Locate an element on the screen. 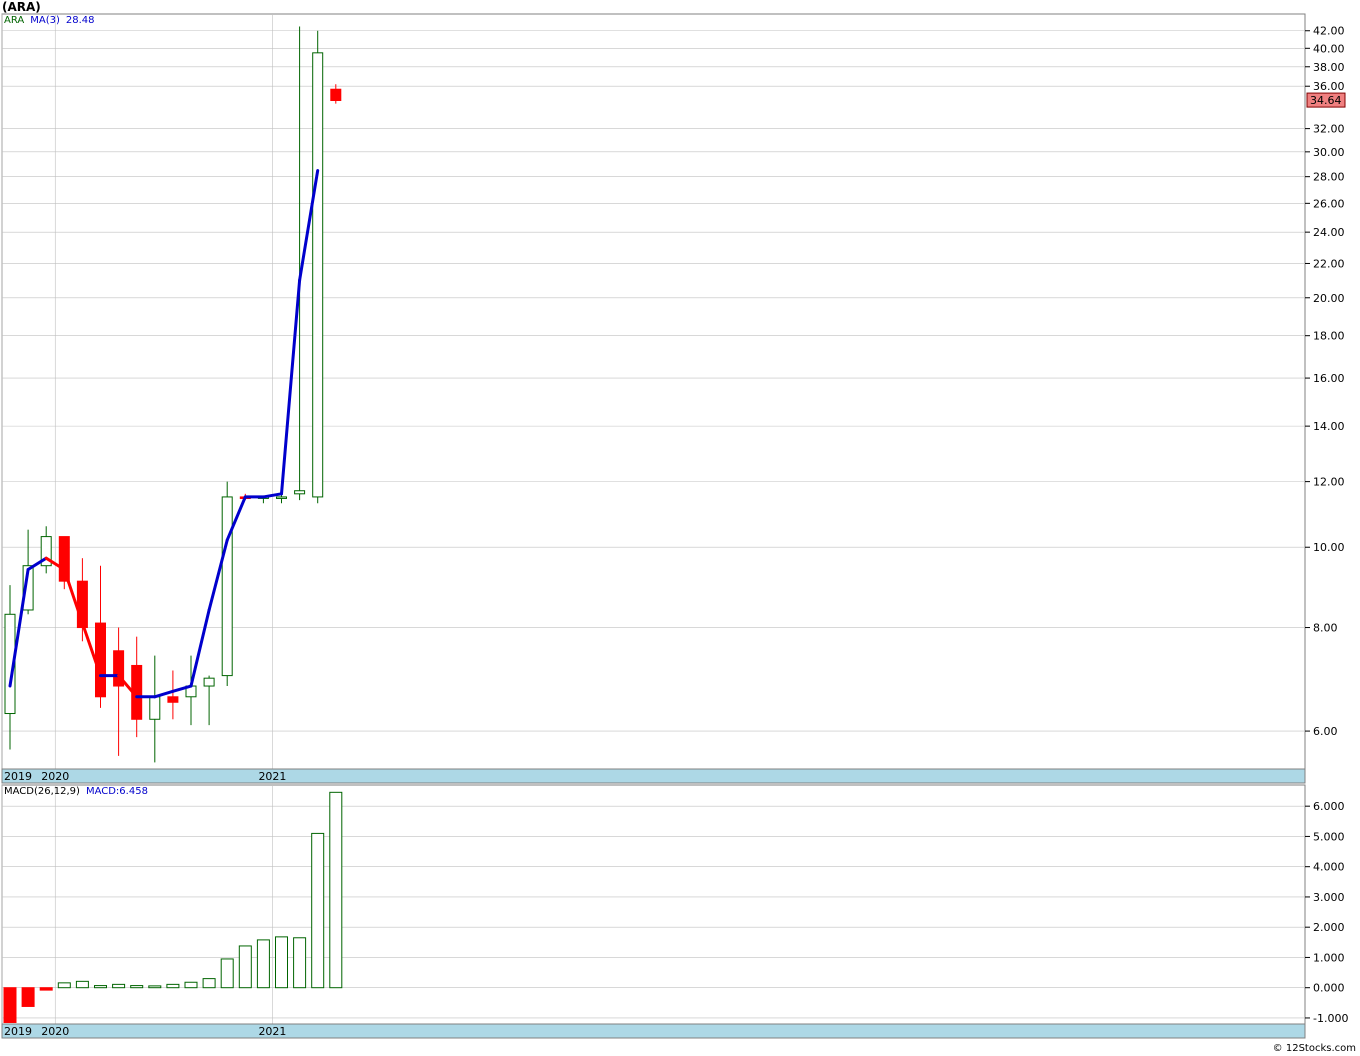 The height and width of the screenshot is (1056, 1360). price-xaxis-band is located at coordinates (653, 776).